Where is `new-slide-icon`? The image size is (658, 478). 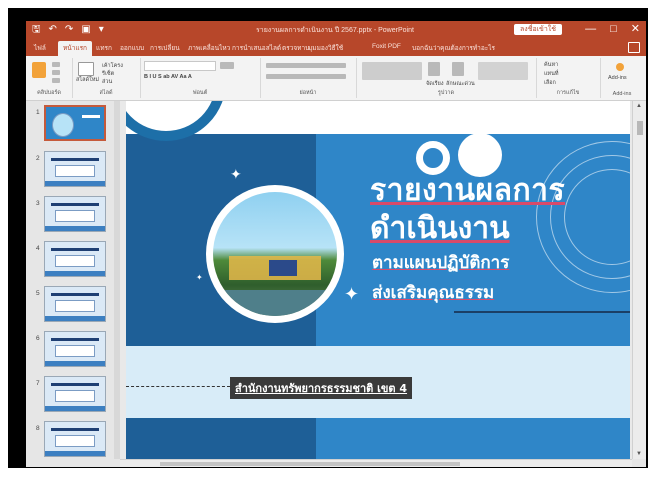 new-slide-icon is located at coordinates (86, 69).